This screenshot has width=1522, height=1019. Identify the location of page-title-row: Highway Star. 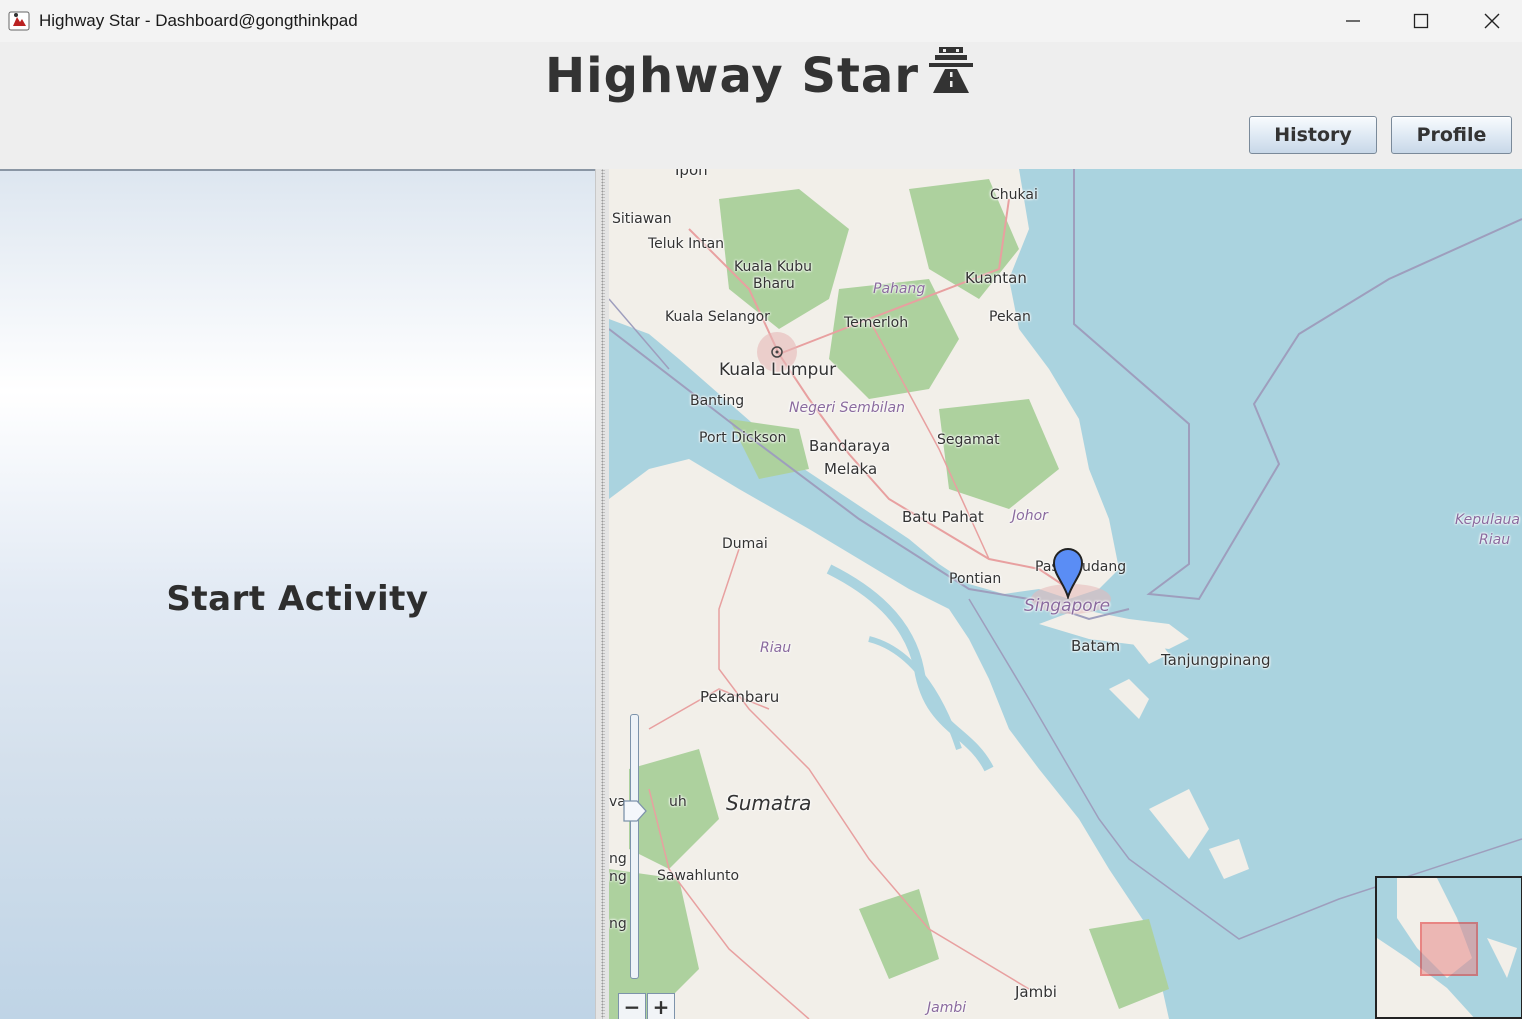
(761, 75).